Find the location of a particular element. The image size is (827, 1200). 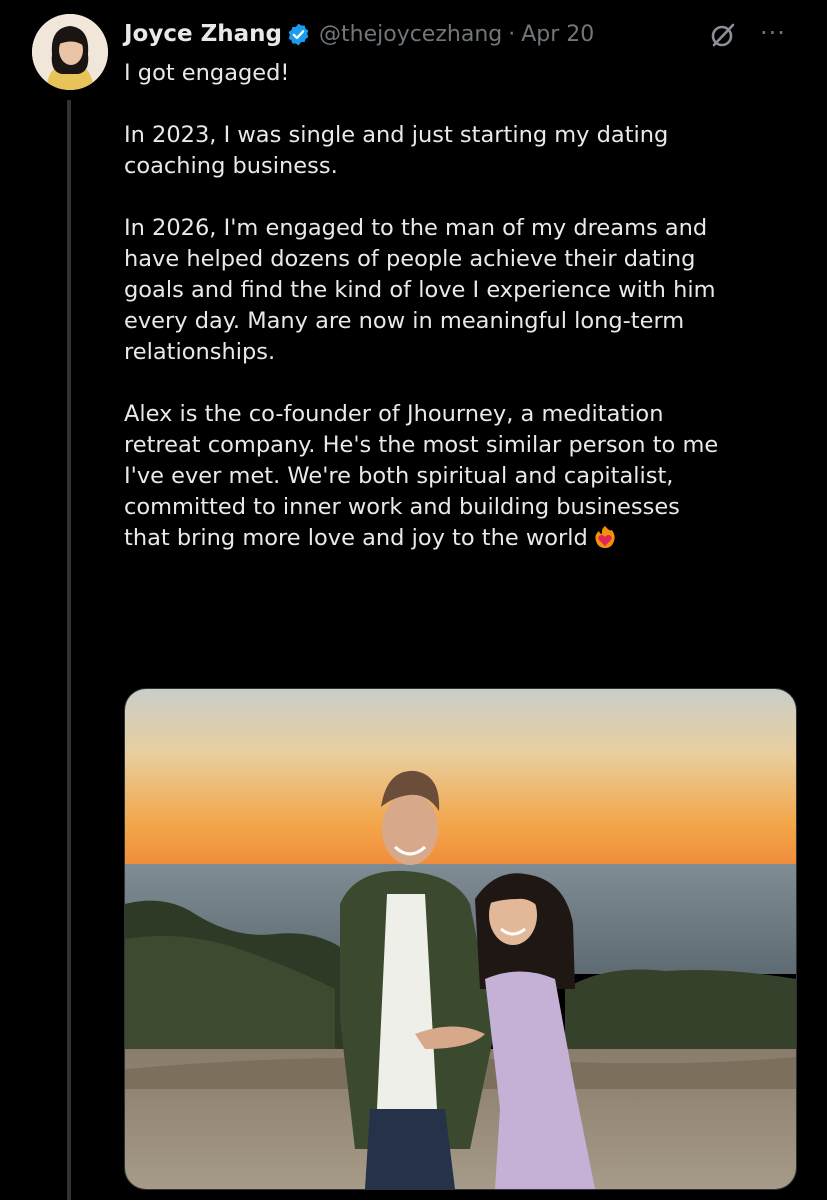

thread-line is located at coordinates (69, 650).